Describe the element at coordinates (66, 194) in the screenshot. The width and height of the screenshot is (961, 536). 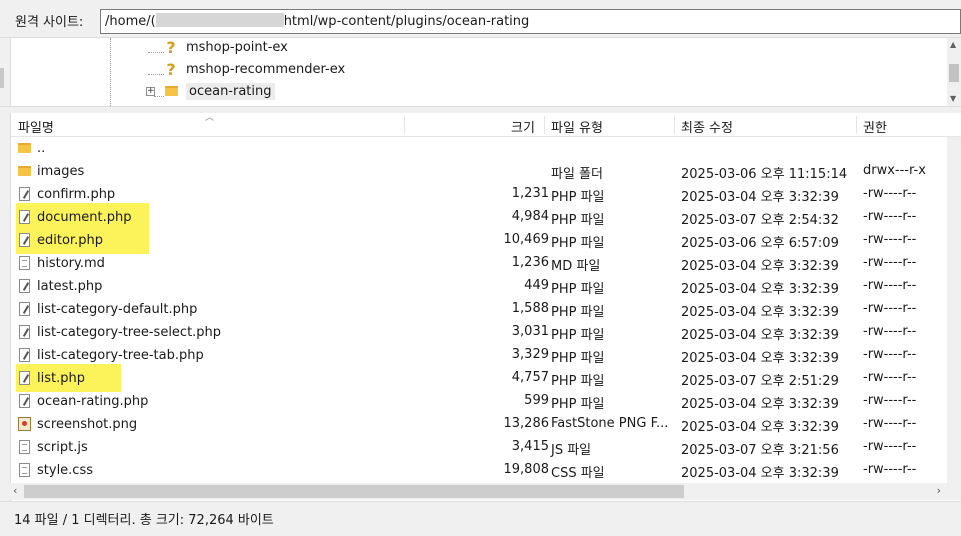
I see `file-name-cell: confirm.php` at that location.